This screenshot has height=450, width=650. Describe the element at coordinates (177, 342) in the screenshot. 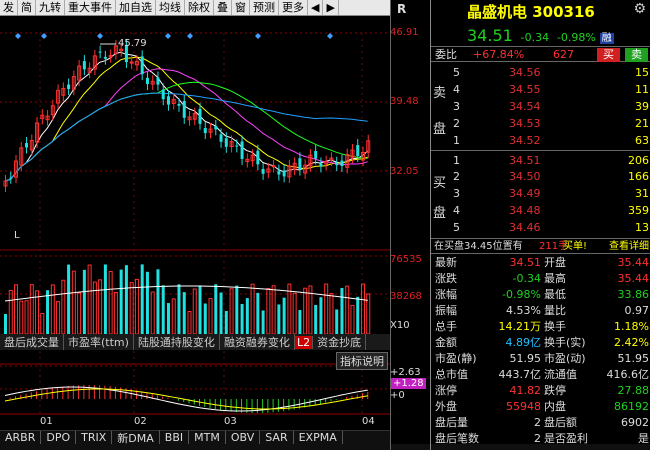

I see `subtab-northbound: 陆股通持股变化` at that location.